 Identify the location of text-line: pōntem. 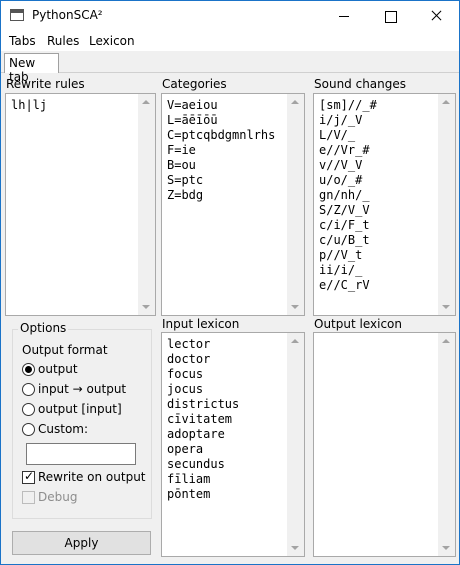
(189, 494).